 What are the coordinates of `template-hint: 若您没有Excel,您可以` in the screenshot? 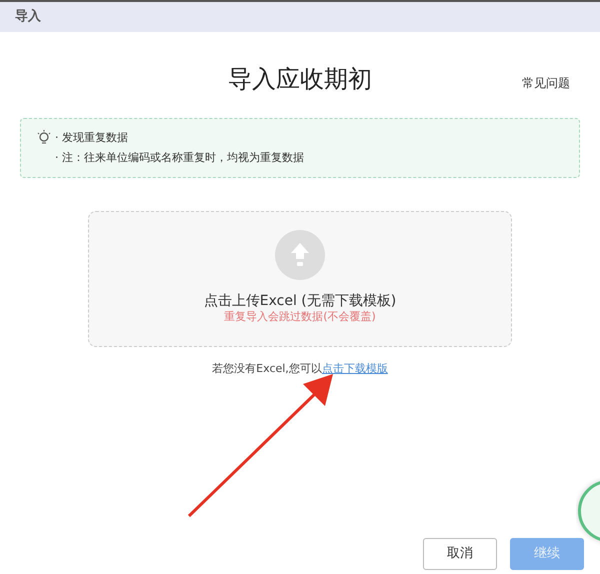 It's located at (267, 368).